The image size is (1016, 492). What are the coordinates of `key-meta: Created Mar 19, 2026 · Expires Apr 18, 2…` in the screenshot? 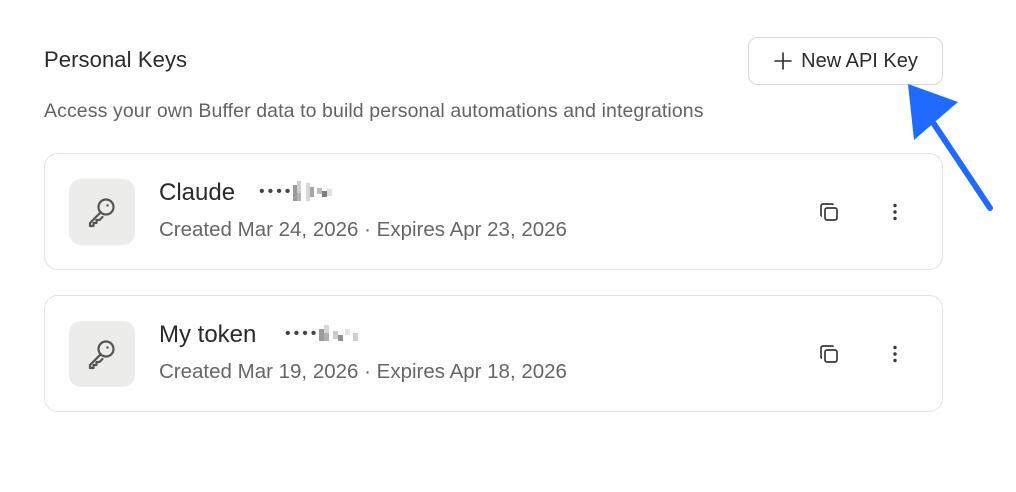 It's located at (363, 371).